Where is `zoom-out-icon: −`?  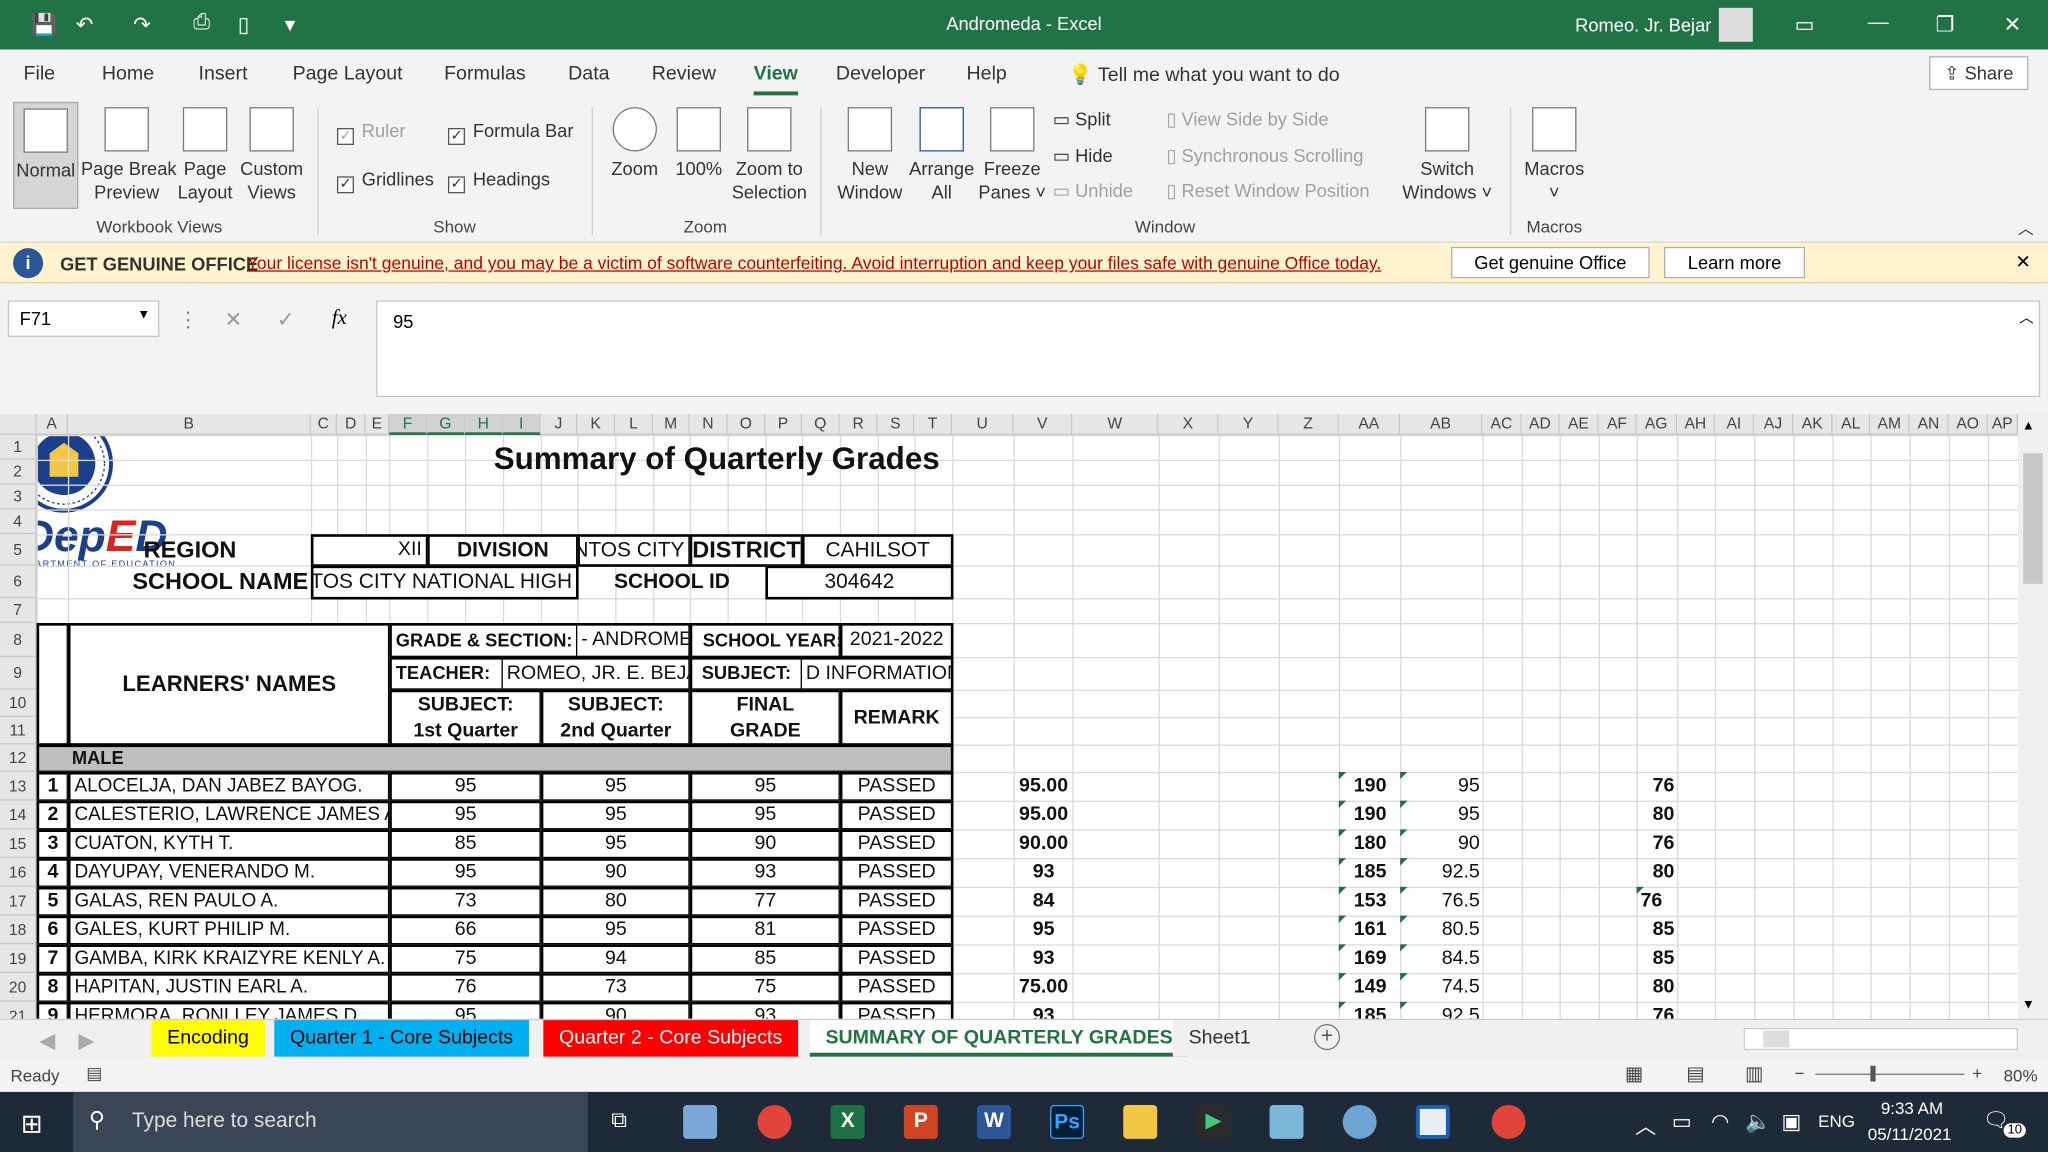
zoom-out-icon: − is located at coordinates (1800, 1073).